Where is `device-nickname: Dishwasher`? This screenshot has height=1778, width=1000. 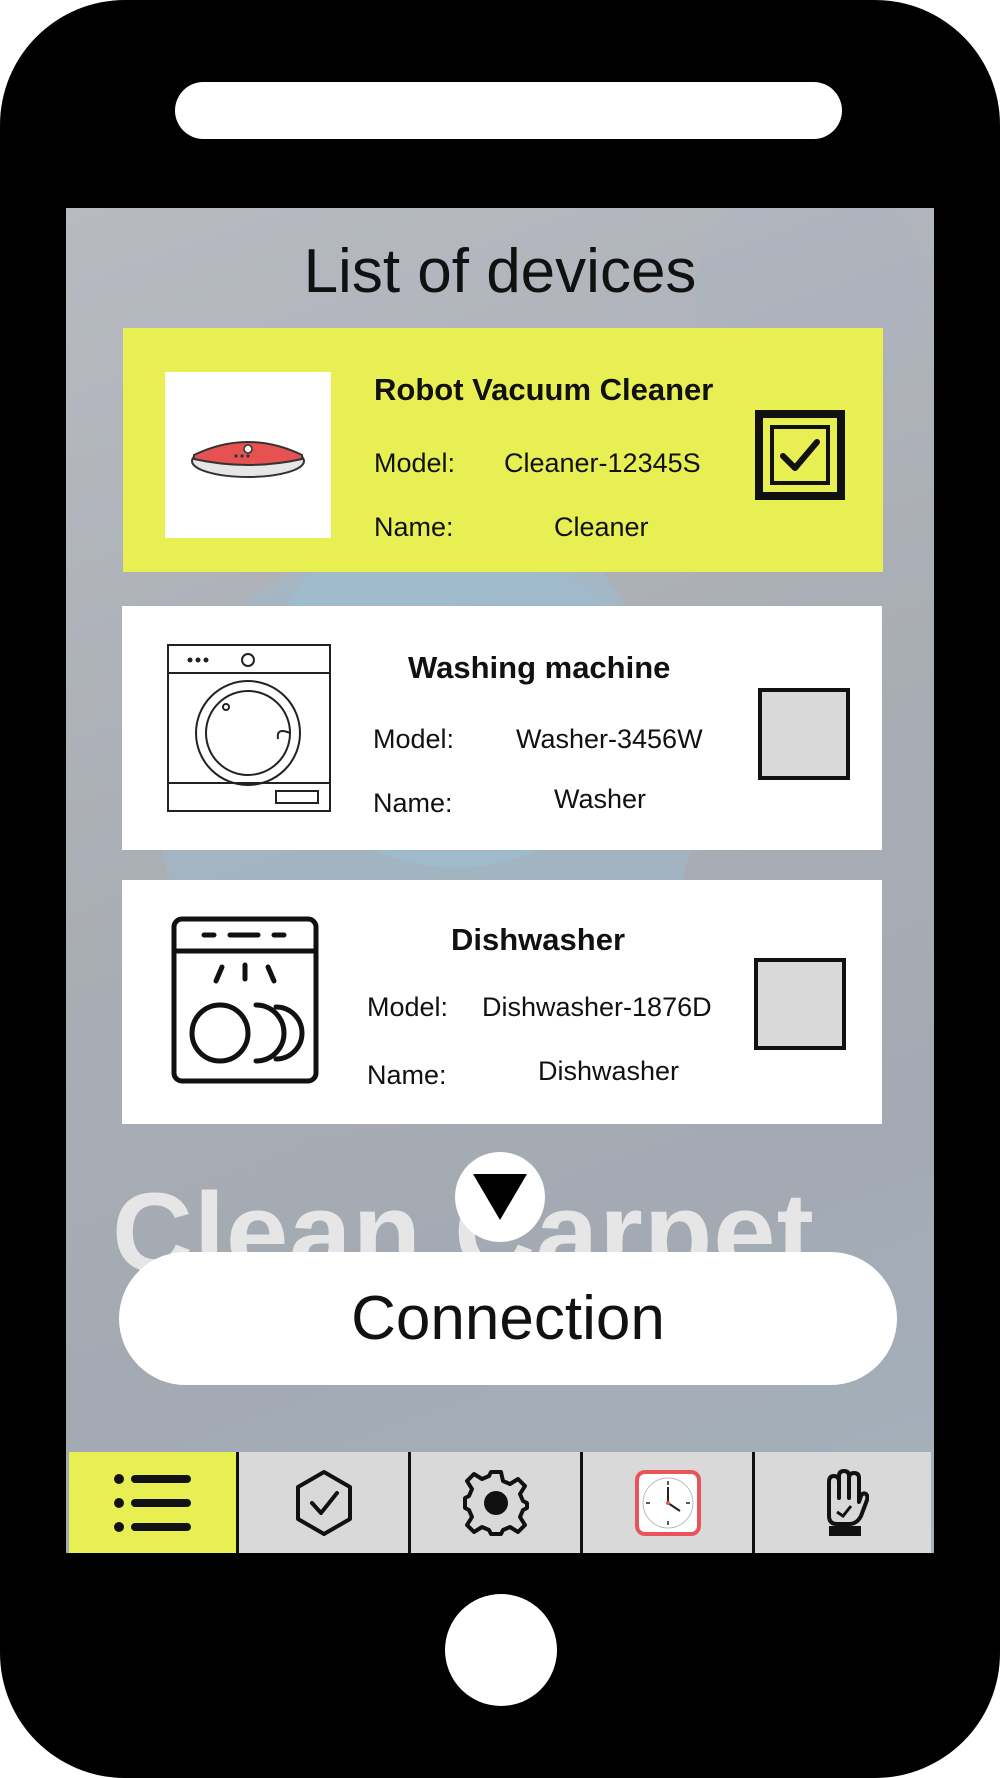
device-nickname: Dishwasher is located at coordinates (609, 1071).